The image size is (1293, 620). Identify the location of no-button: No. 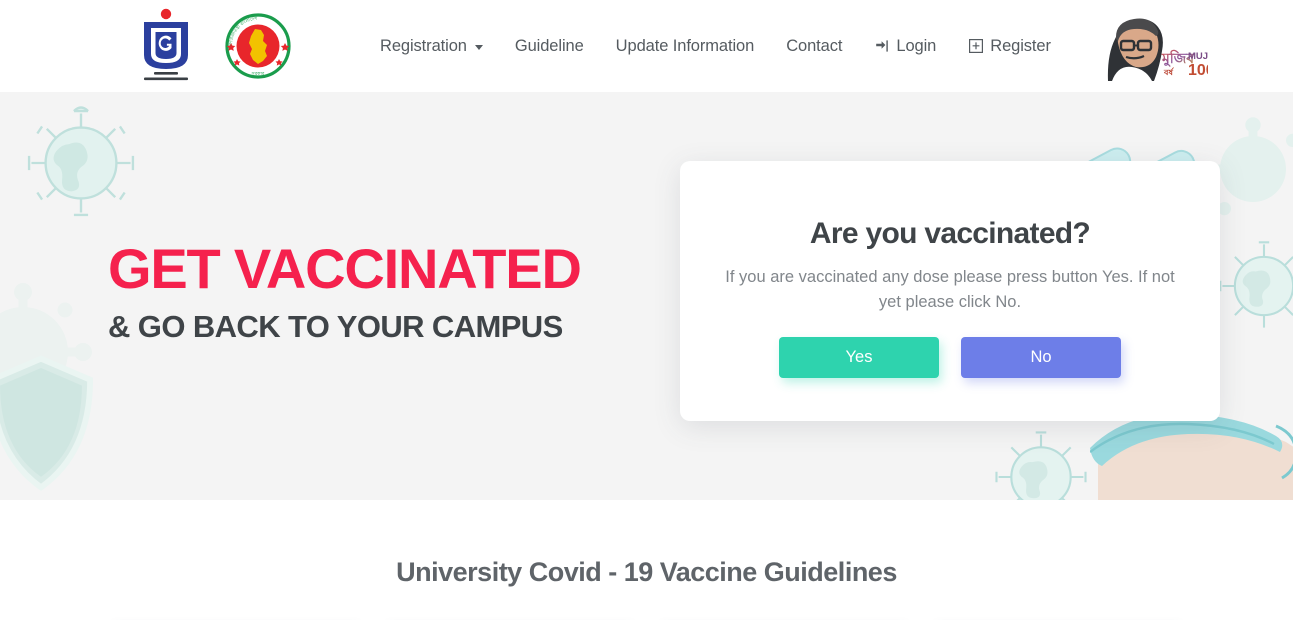
(1041, 357).